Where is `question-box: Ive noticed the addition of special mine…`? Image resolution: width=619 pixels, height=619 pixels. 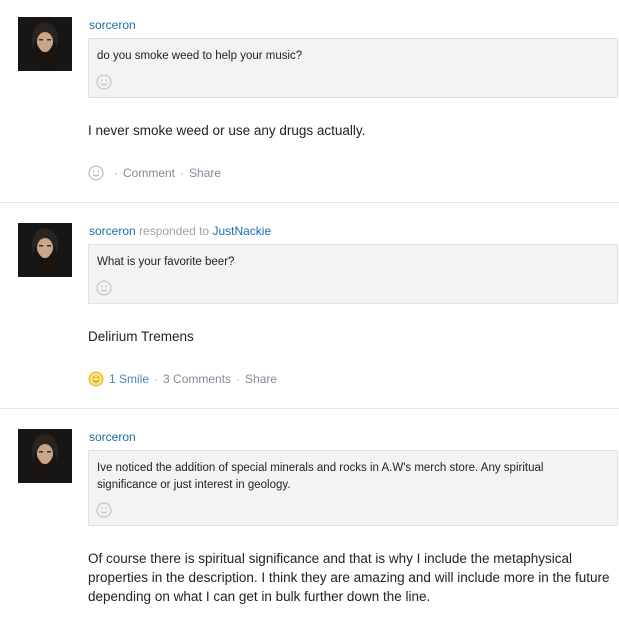
question-box: Ive noticed the addition of special mine… is located at coordinates (353, 488).